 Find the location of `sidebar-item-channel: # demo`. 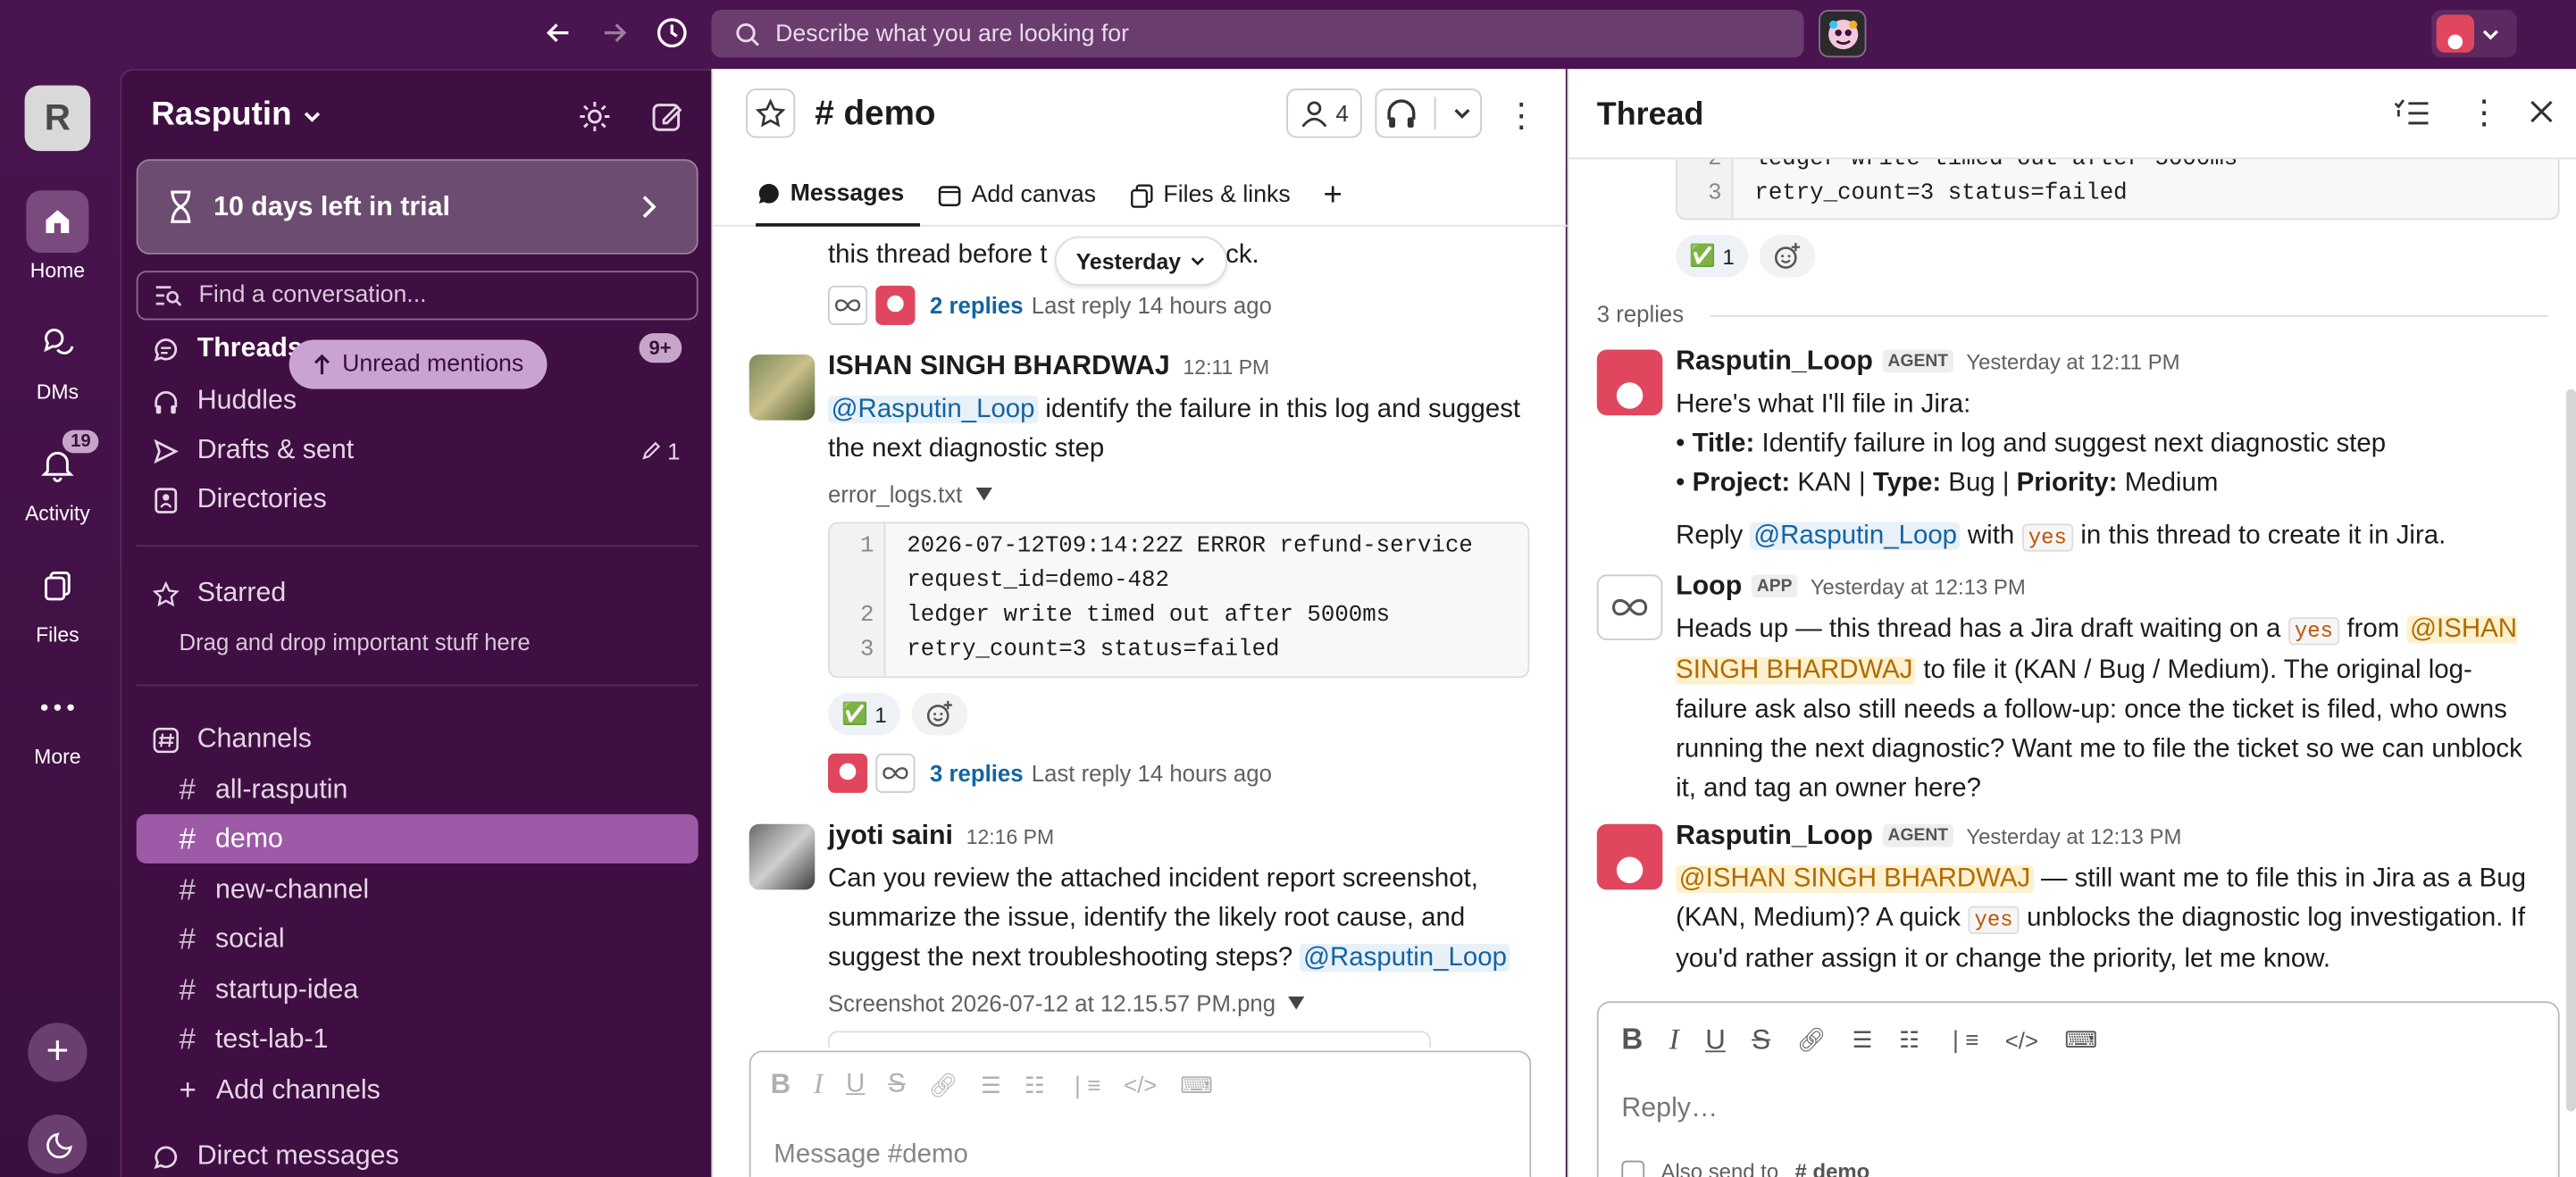

sidebar-item-channel: # demo is located at coordinates (417, 839).